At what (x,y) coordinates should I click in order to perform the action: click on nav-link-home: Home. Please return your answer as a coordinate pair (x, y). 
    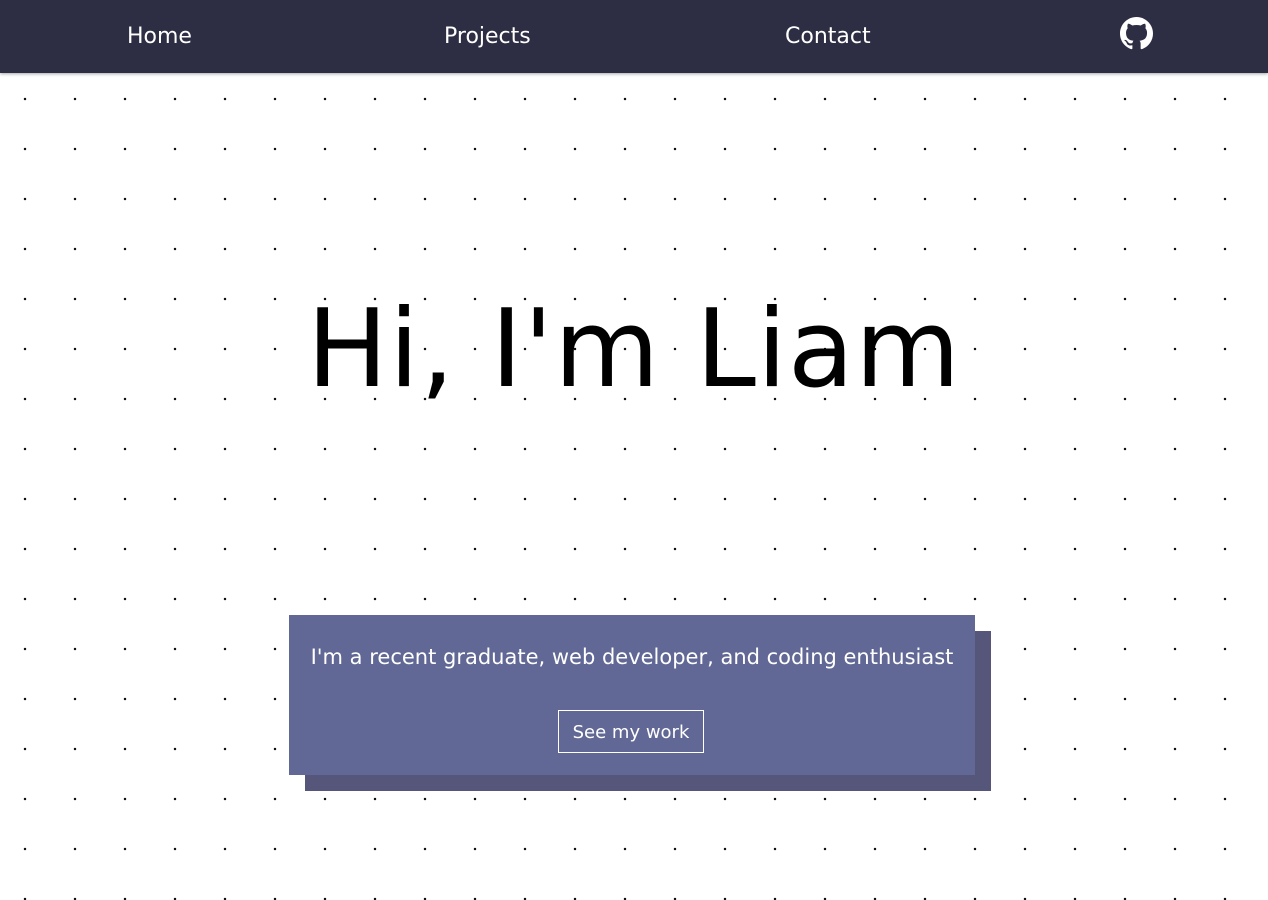
    Looking at the image, I should click on (159, 36).